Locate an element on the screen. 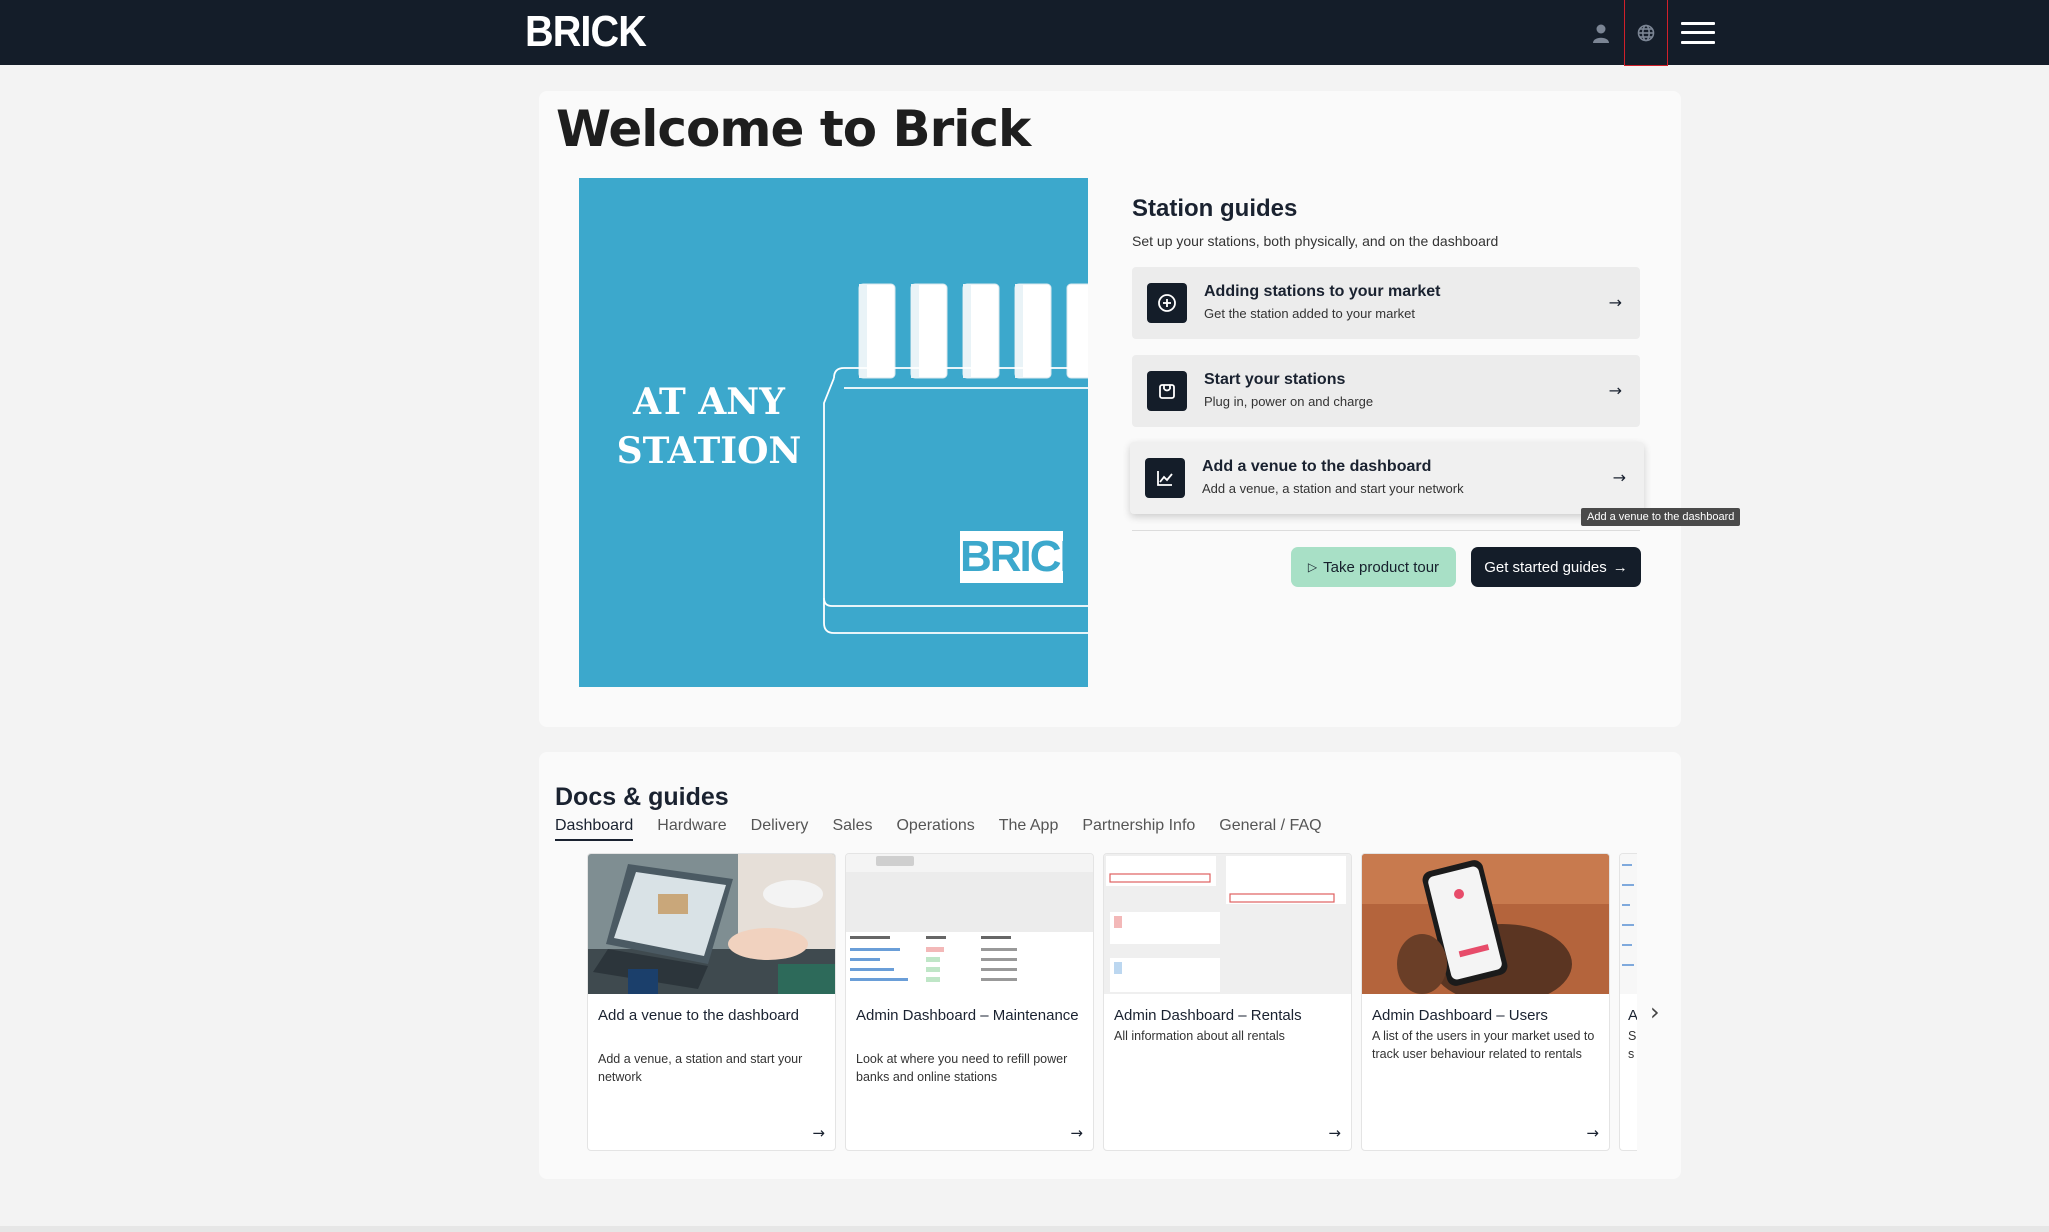 The image size is (2049, 1232). tab-general-faq: General / FAQ is located at coordinates (1270, 829).